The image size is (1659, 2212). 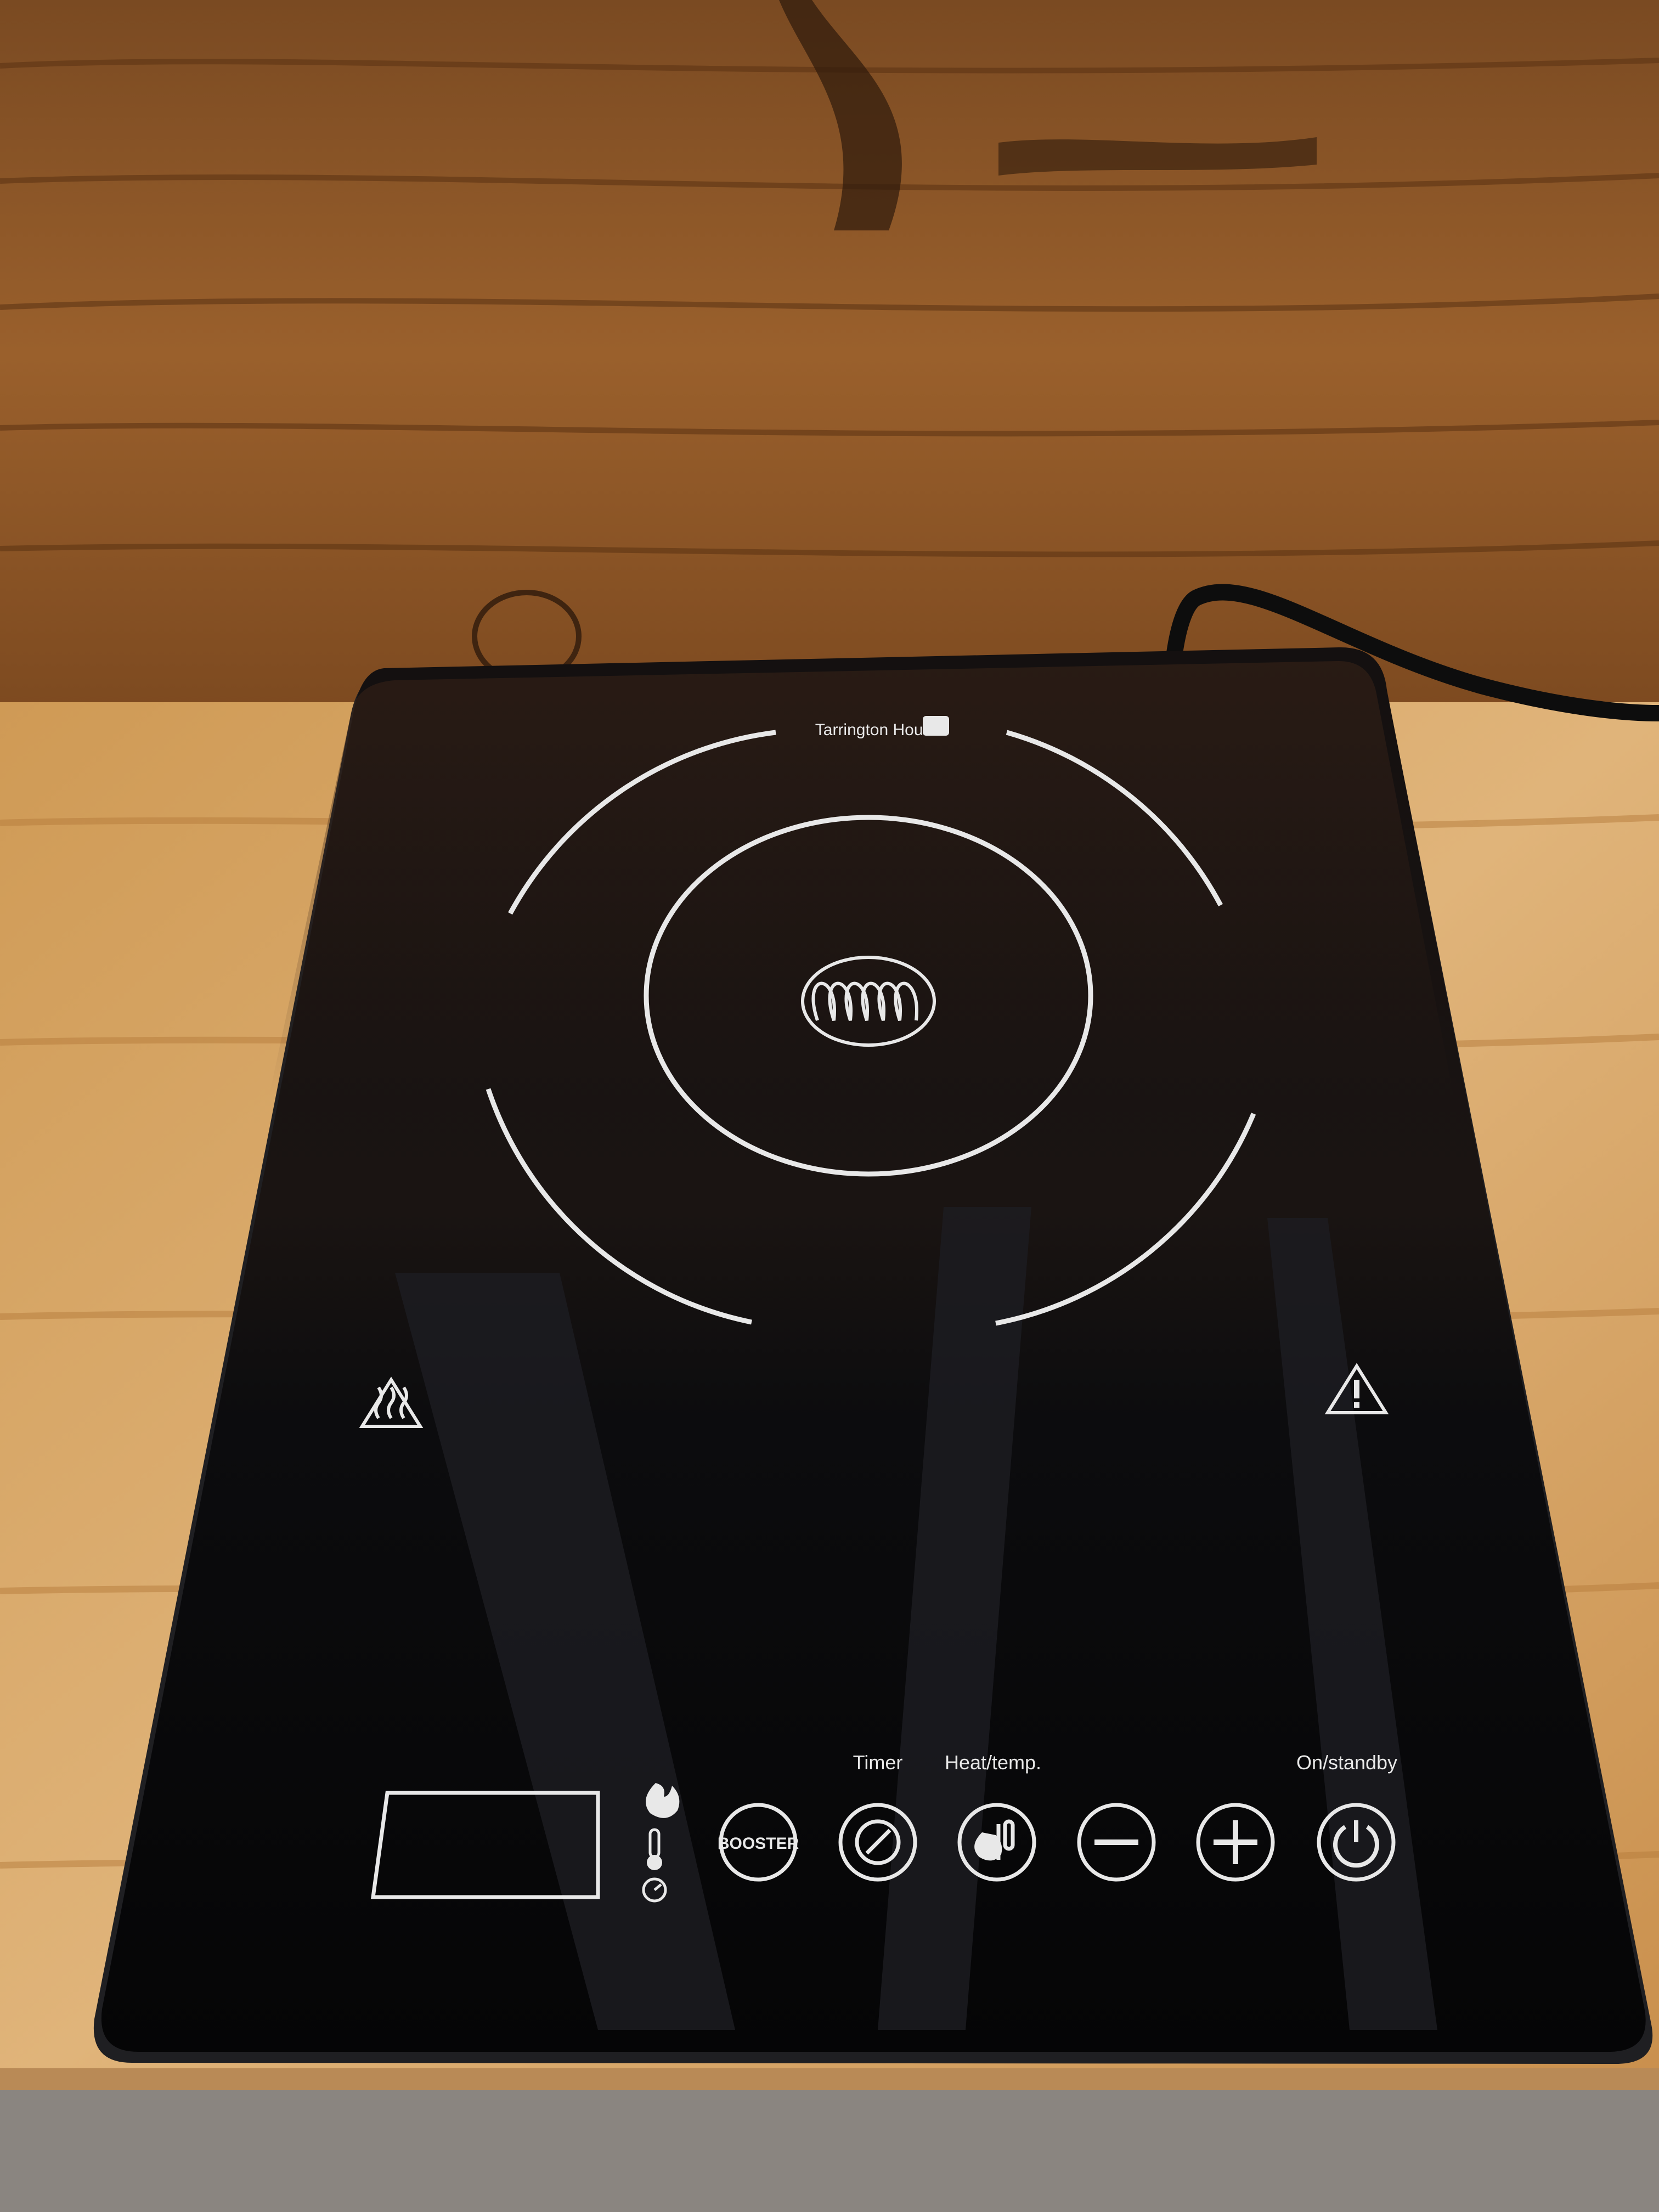 What do you see at coordinates (878, 1762) in the screenshot?
I see `timer-label: Timer` at bounding box center [878, 1762].